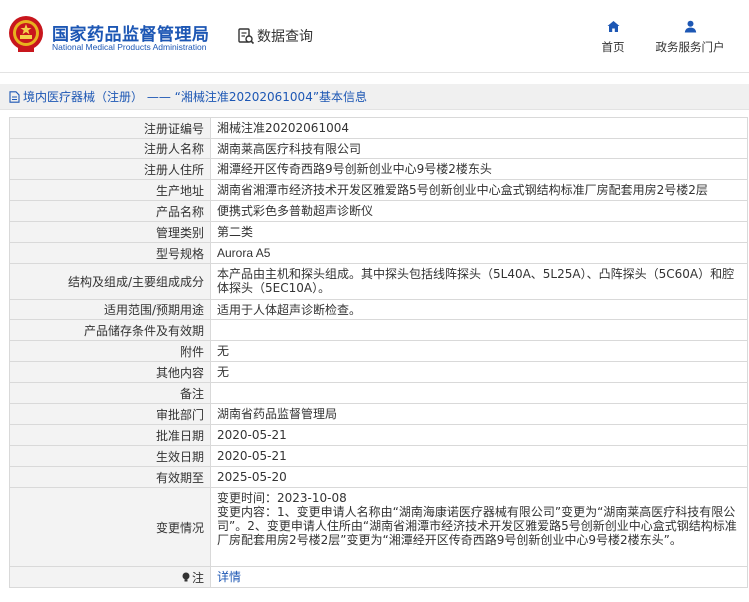 This screenshot has height=602, width=749. Describe the element at coordinates (613, 47) in the screenshot. I see `nav-home-label: 首页` at that location.